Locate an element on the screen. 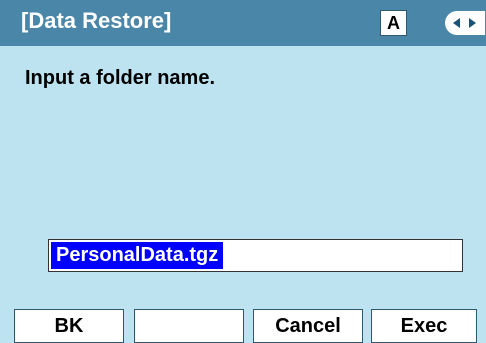  folder-name-value: PersonalData.tgz is located at coordinates (137, 255).